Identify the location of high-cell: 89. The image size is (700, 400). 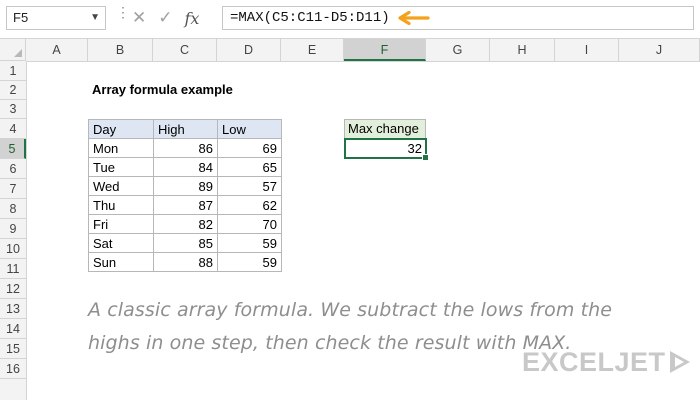
(185, 186).